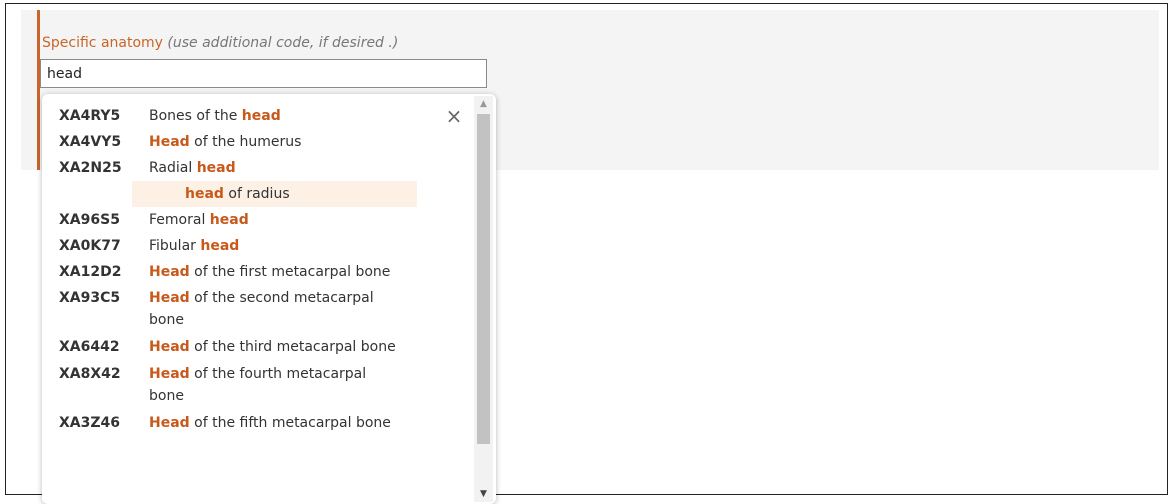 Image resolution: width=1172 pixels, height=504 pixels. I want to click on list-item: XA0K77 Fibular head, so click(257, 246).